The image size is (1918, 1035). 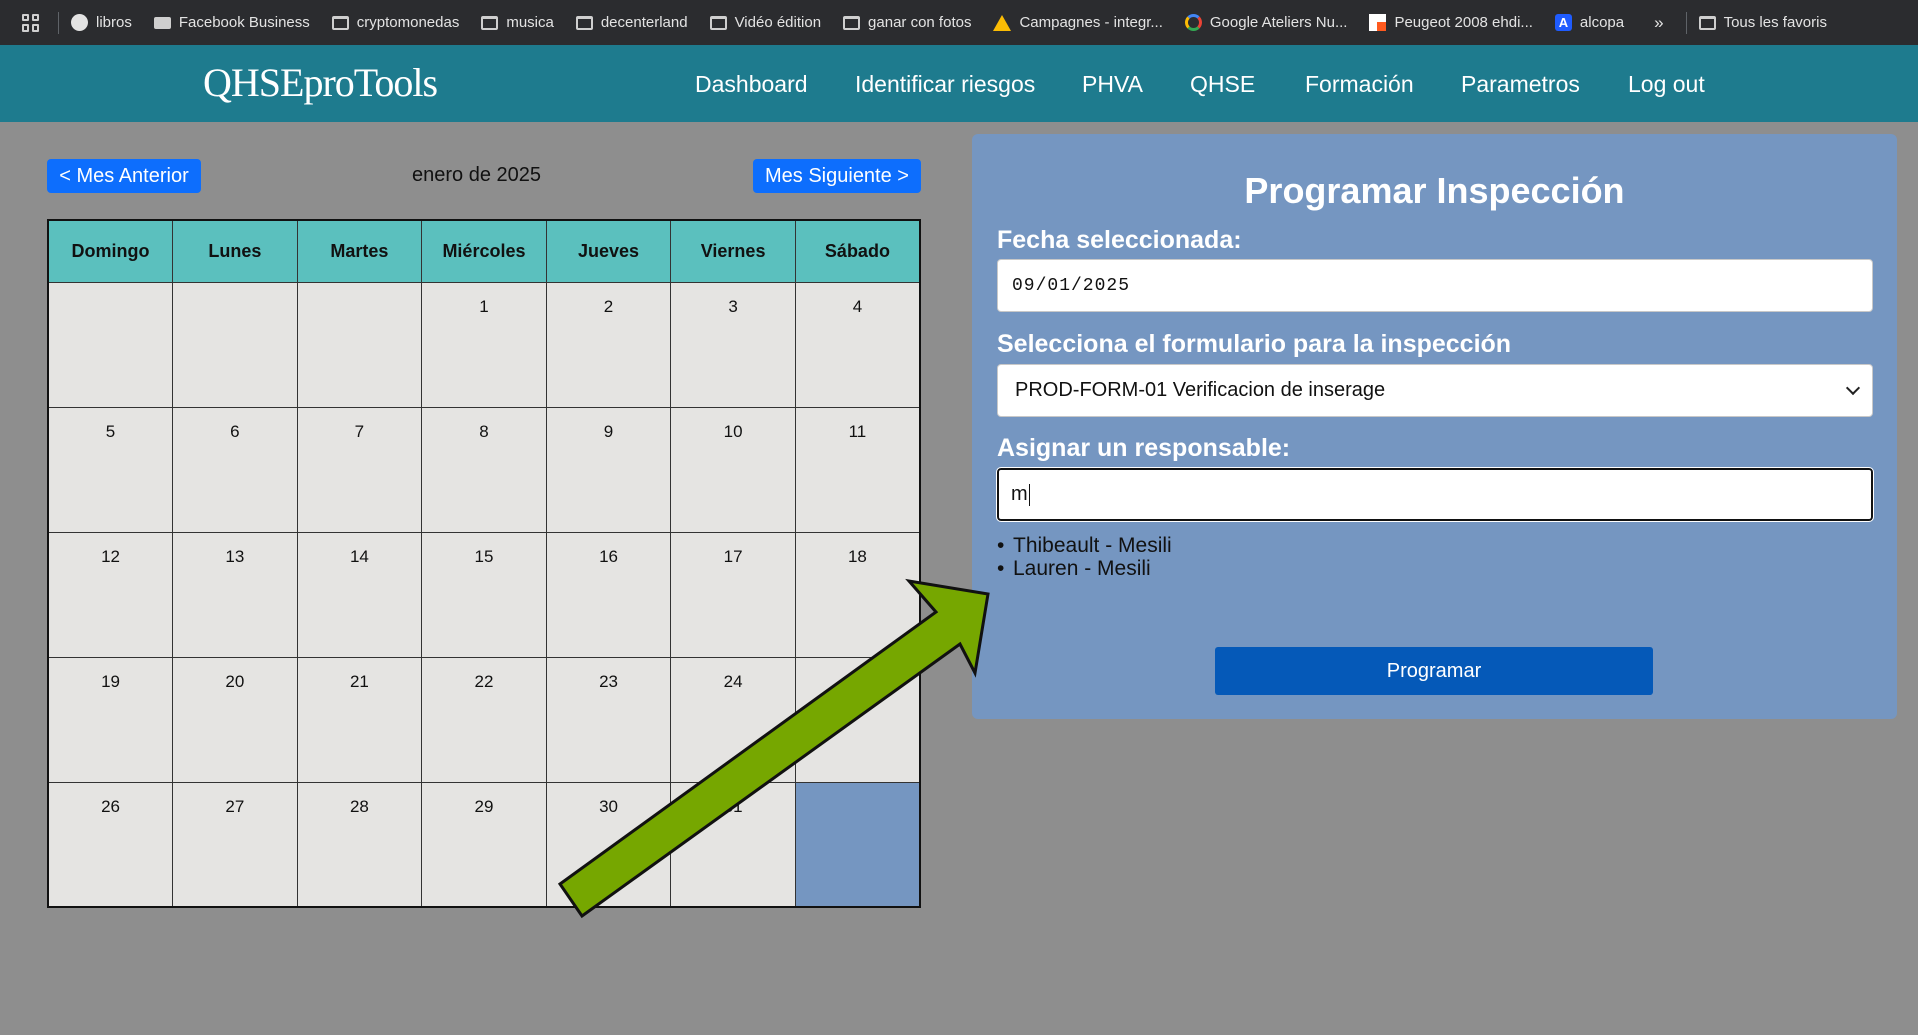 I want to click on responsible-input-value: m, so click(x=1019, y=494).